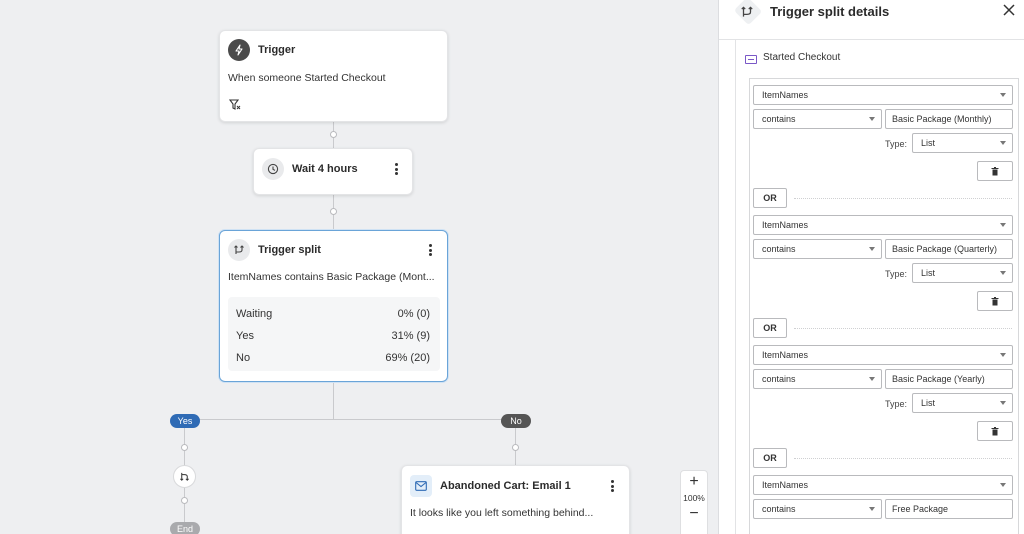 This screenshot has height=534, width=1024. What do you see at coordinates (1009, 10) in the screenshot?
I see `close-icon` at bounding box center [1009, 10].